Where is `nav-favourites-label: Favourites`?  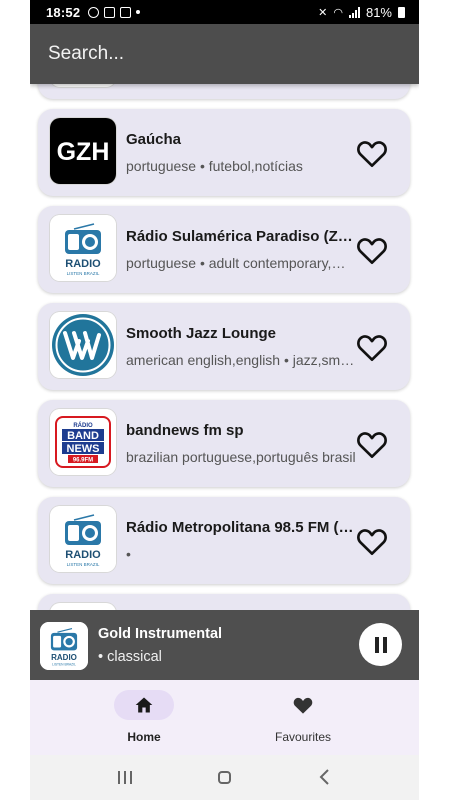 nav-favourites-label: Favourites is located at coordinates (303, 737).